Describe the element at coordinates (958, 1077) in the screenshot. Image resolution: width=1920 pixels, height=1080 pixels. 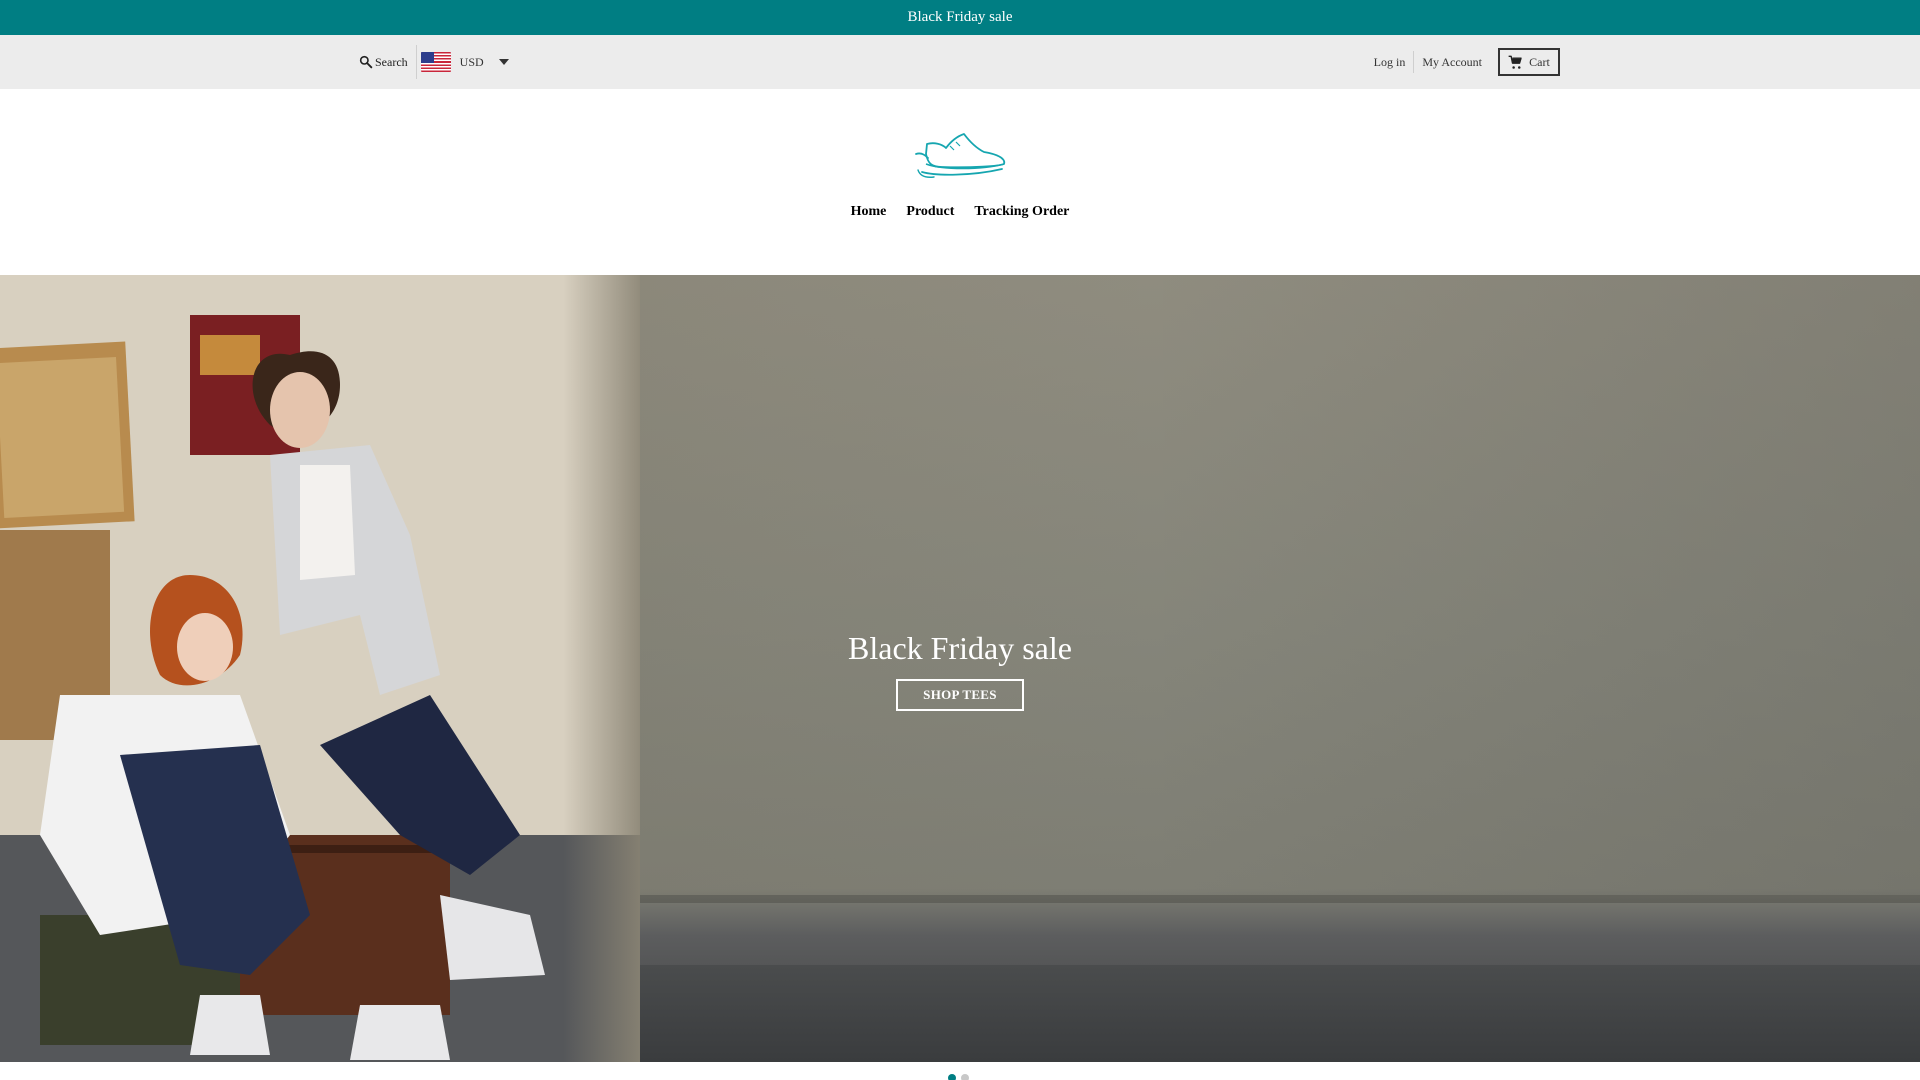
I see `slider-dots` at that location.